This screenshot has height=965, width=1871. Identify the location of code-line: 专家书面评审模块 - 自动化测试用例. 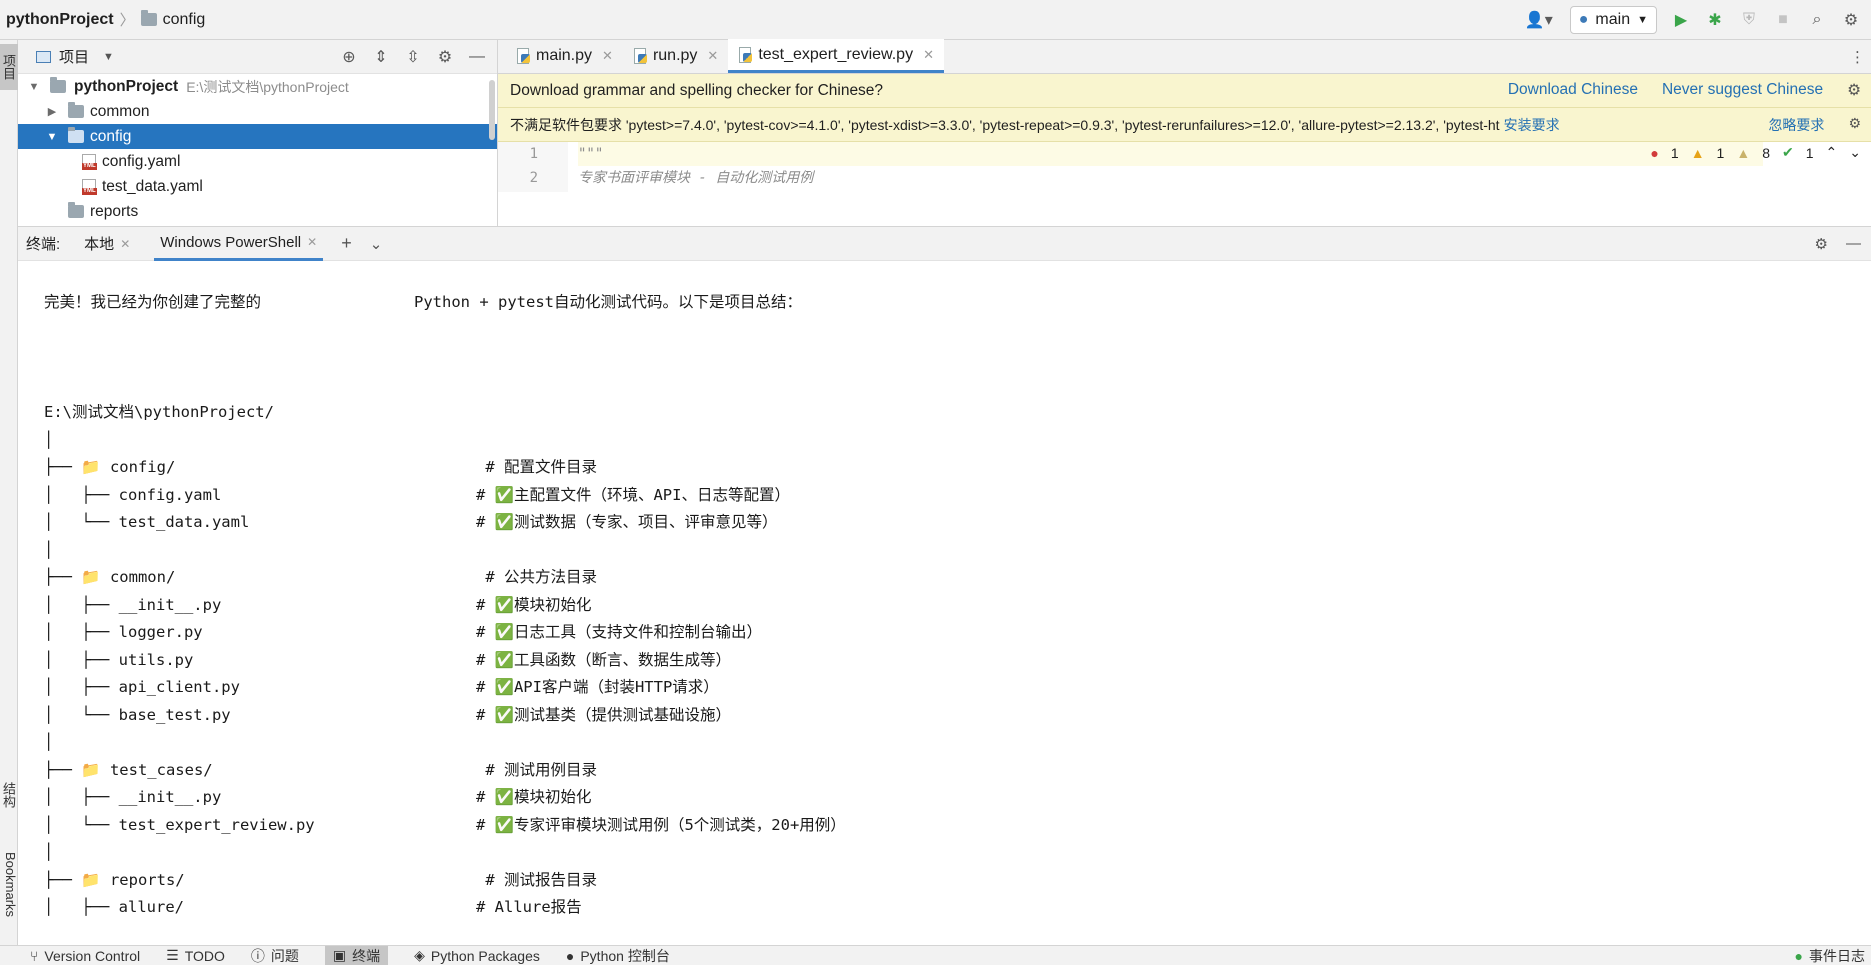
(696, 178).